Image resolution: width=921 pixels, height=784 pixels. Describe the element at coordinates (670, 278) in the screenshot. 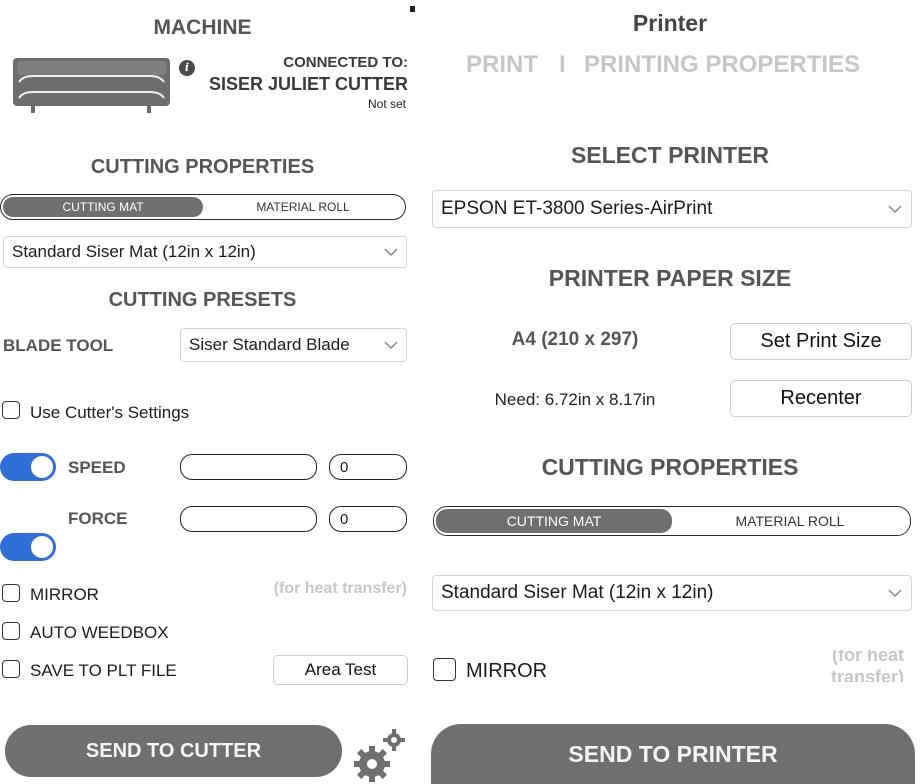

I see `paper-size-title: PRINTER PAPER SIZE` at that location.